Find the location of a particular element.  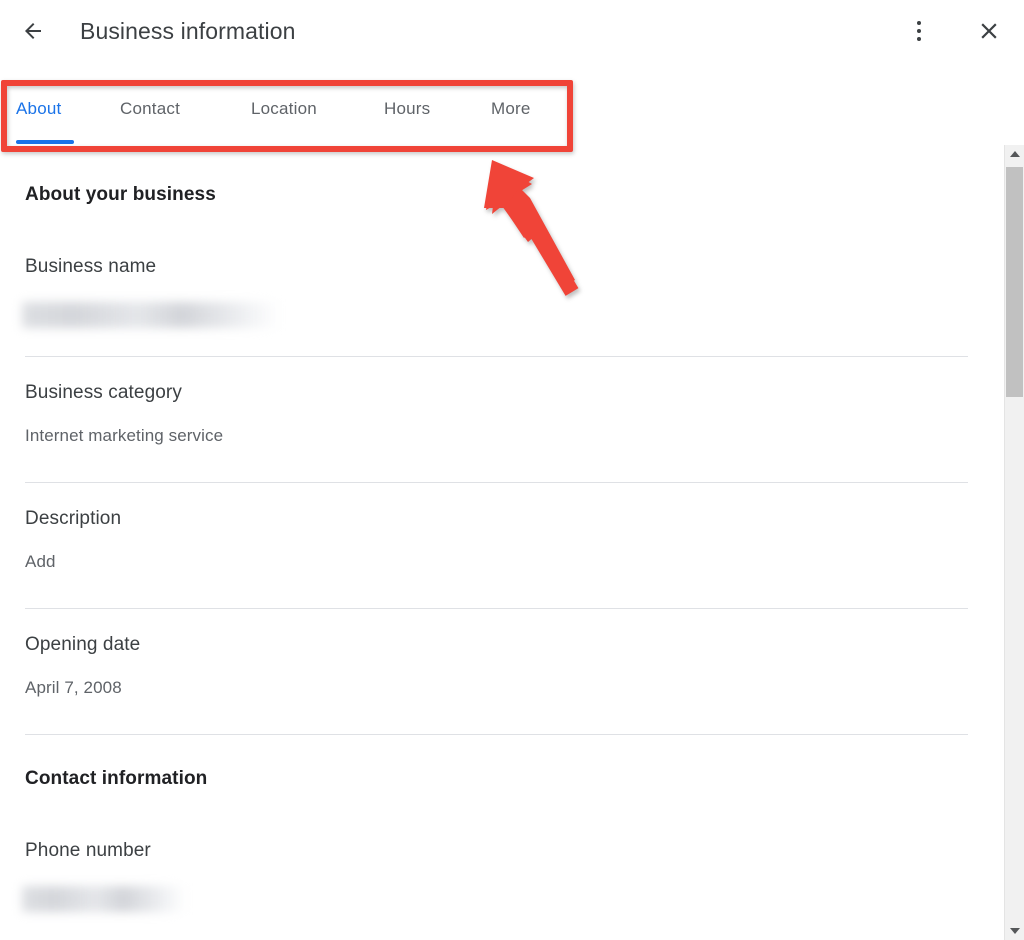

arrow-back-icon is located at coordinates (33, 31).